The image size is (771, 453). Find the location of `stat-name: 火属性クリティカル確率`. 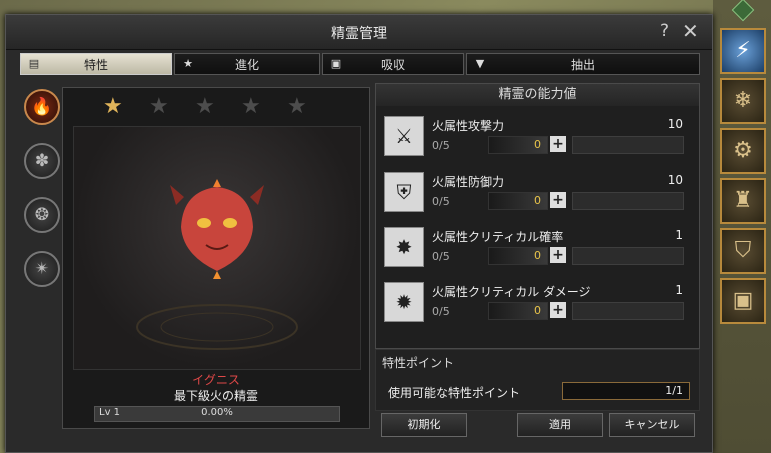

stat-name: 火属性クリティカル確率 is located at coordinates (498, 237).